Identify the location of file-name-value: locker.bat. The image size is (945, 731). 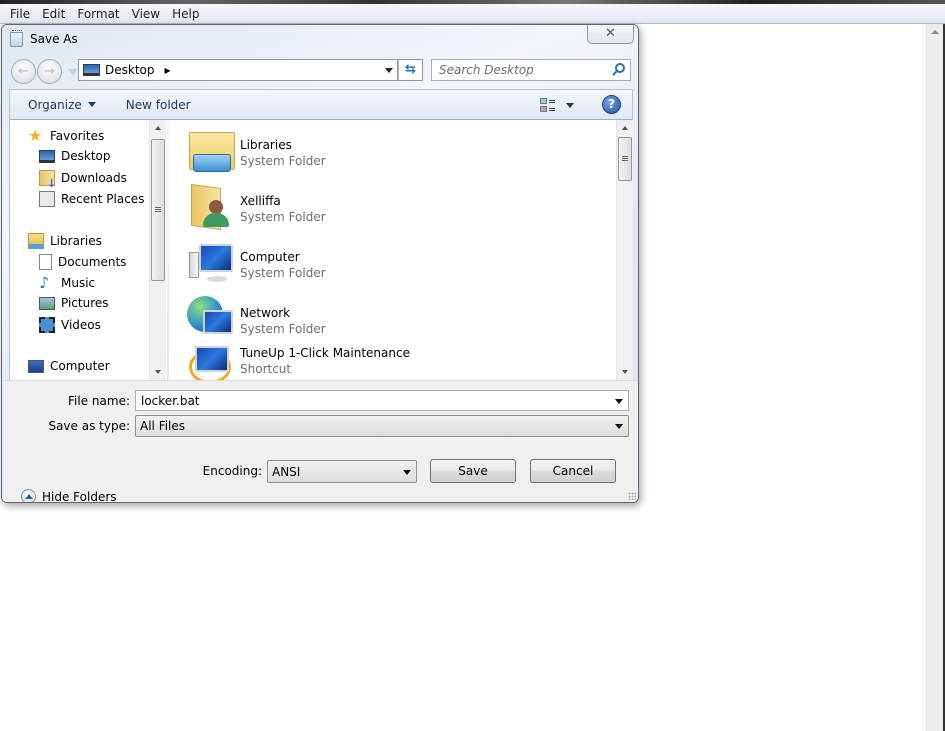
(170, 400).